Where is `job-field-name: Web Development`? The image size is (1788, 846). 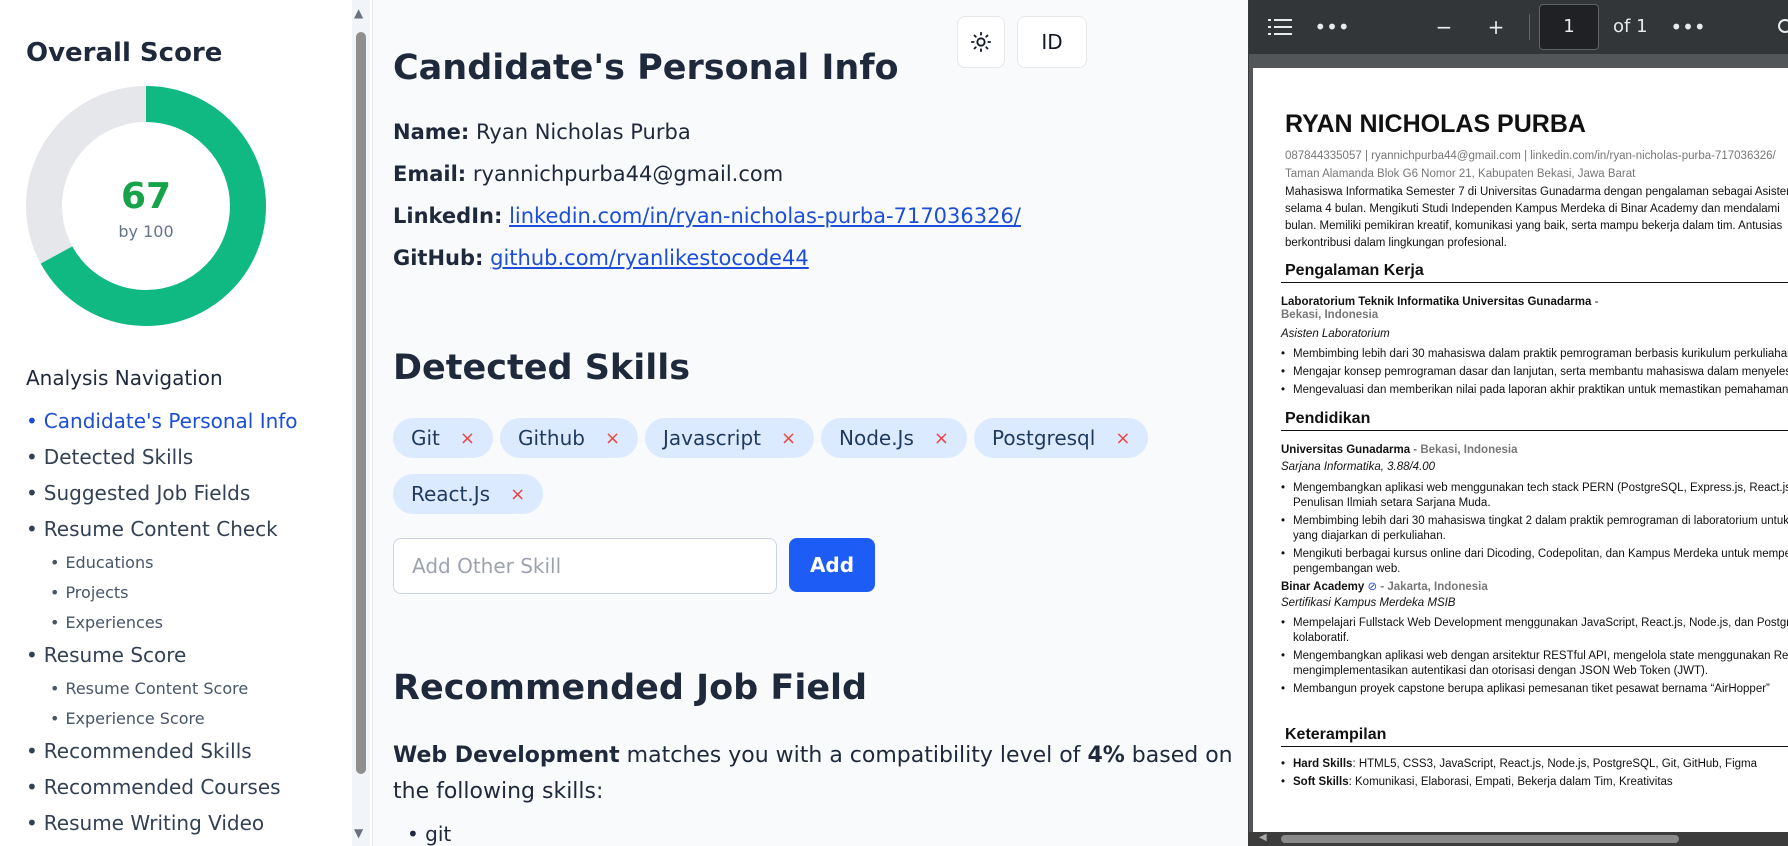 job-field-name: Web Development is located at coordinates (506, 755).